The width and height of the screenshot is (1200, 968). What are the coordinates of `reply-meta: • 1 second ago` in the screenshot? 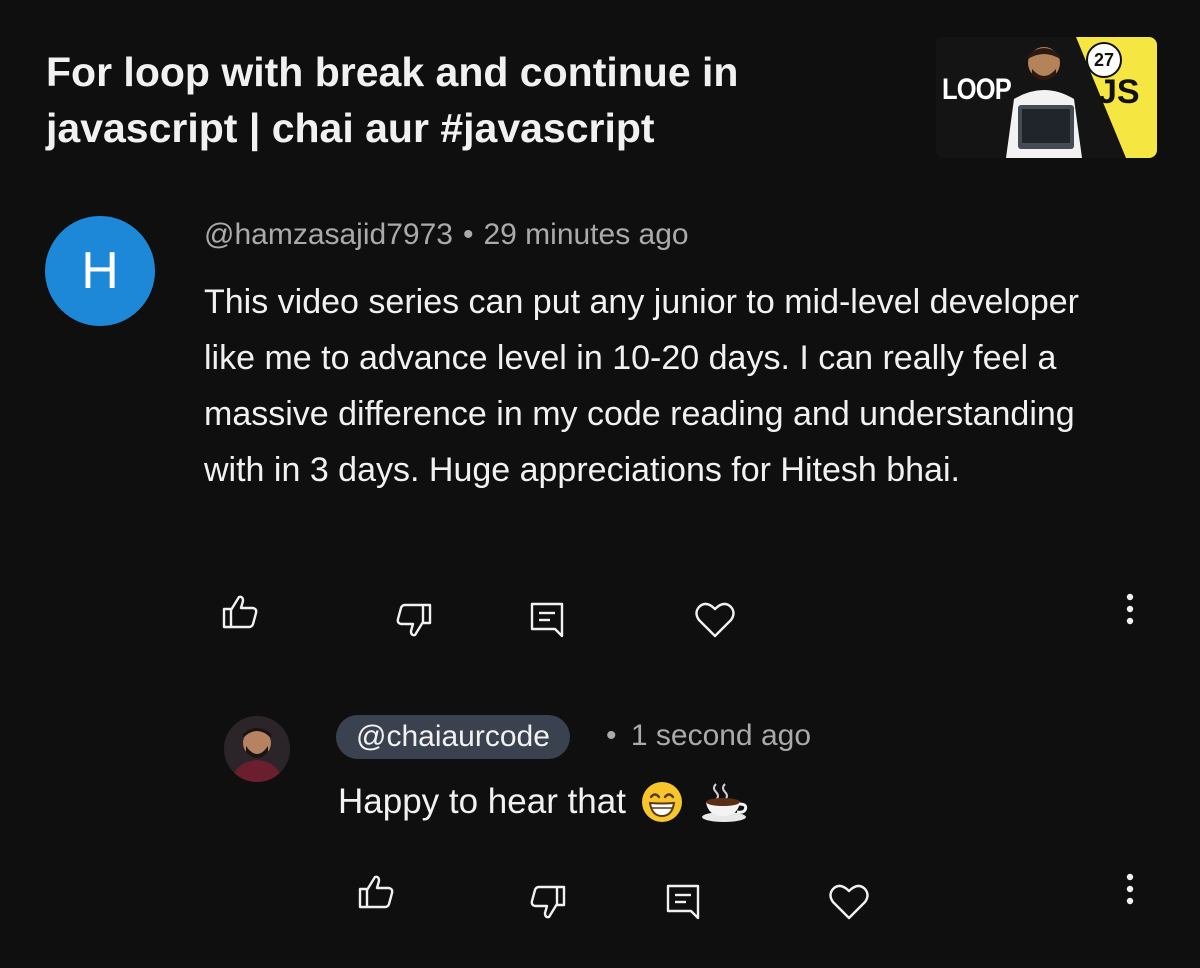 It's located at (708, 736).